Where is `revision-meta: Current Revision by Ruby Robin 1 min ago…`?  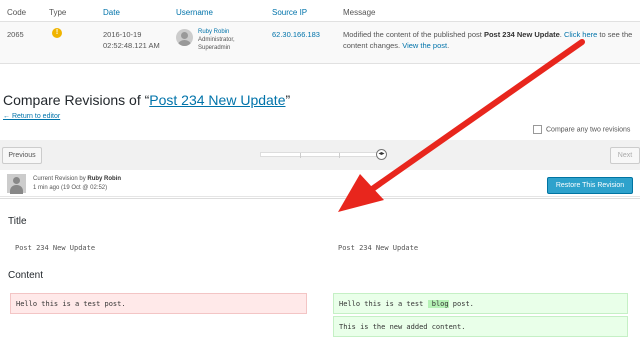 revision-meta: Current Revision by Ruby Robin 1 min ago… is located at coordinates (77, 184).